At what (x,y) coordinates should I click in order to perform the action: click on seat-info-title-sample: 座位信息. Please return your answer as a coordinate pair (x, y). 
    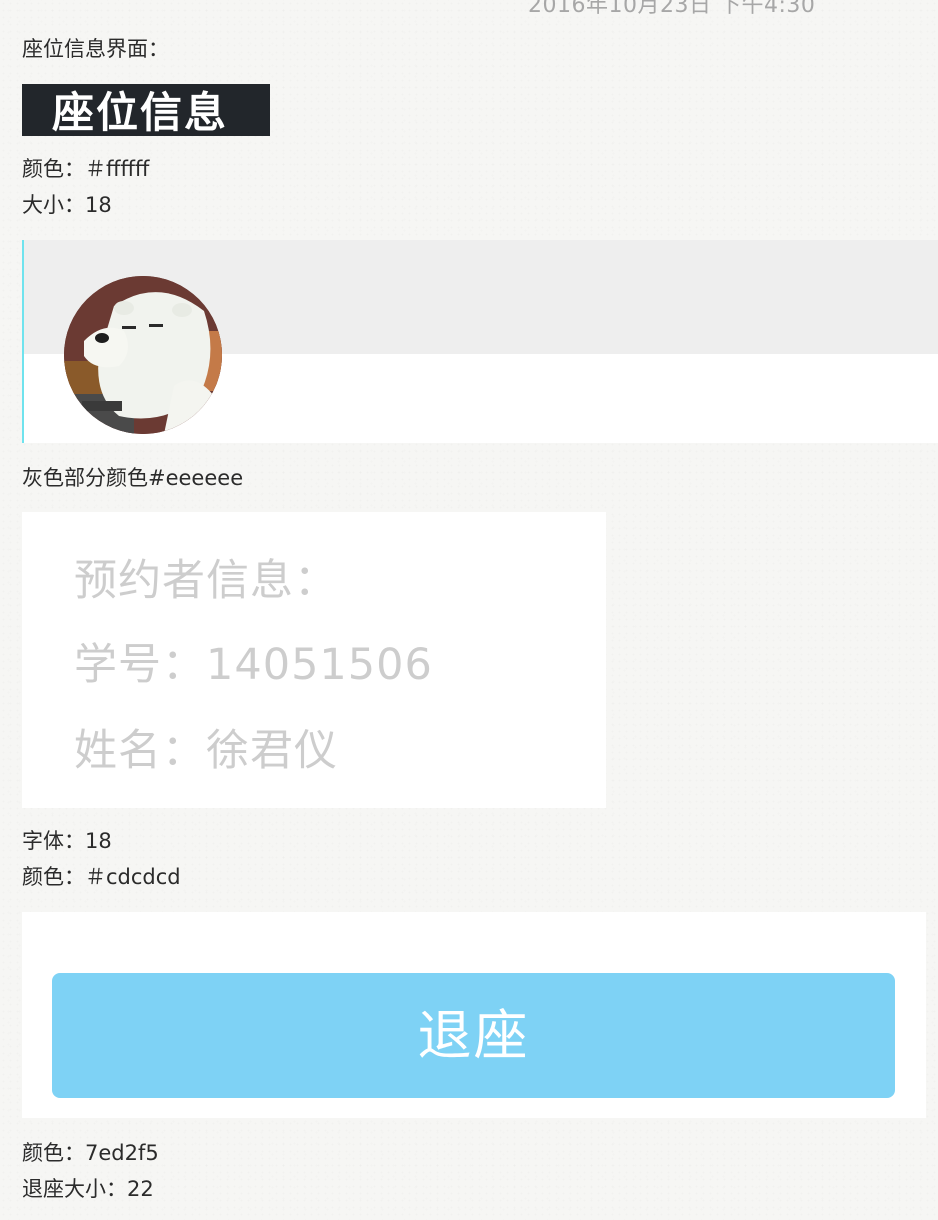
    Looking at the image, I should click on (146, 110).